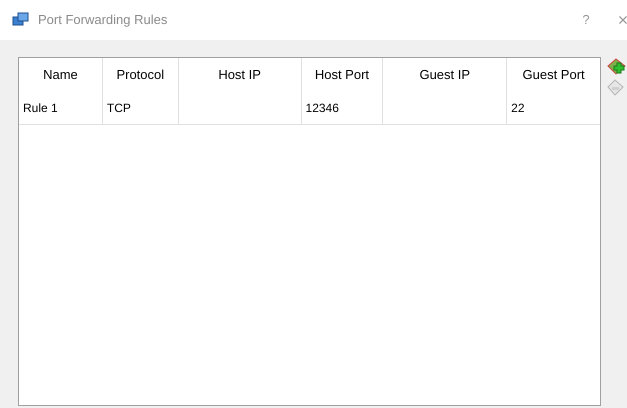 The width and height of the screenshot is (627, 408). What do you see at coordinates (617, 67) in the screenshot?
I see `add-rule-icon` at bounding box center [617, 67].